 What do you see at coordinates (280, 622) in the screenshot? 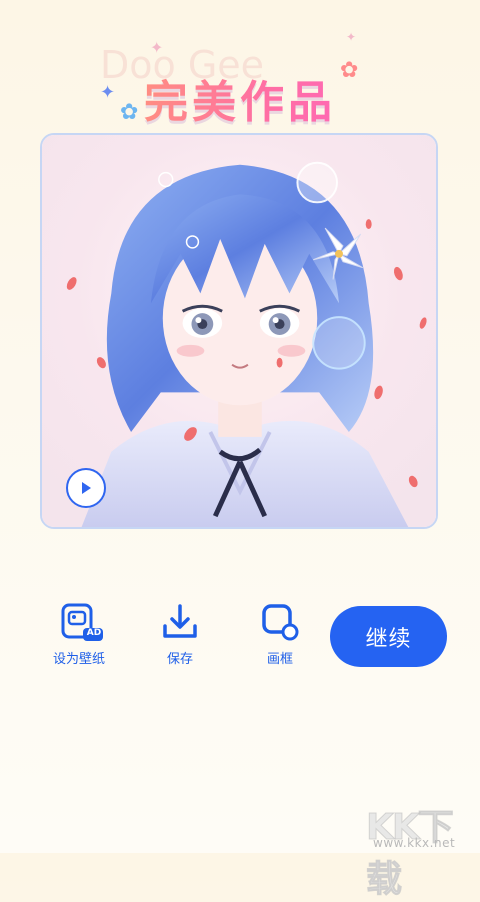
I see `frame-icon` at bounding box center [280, 622].